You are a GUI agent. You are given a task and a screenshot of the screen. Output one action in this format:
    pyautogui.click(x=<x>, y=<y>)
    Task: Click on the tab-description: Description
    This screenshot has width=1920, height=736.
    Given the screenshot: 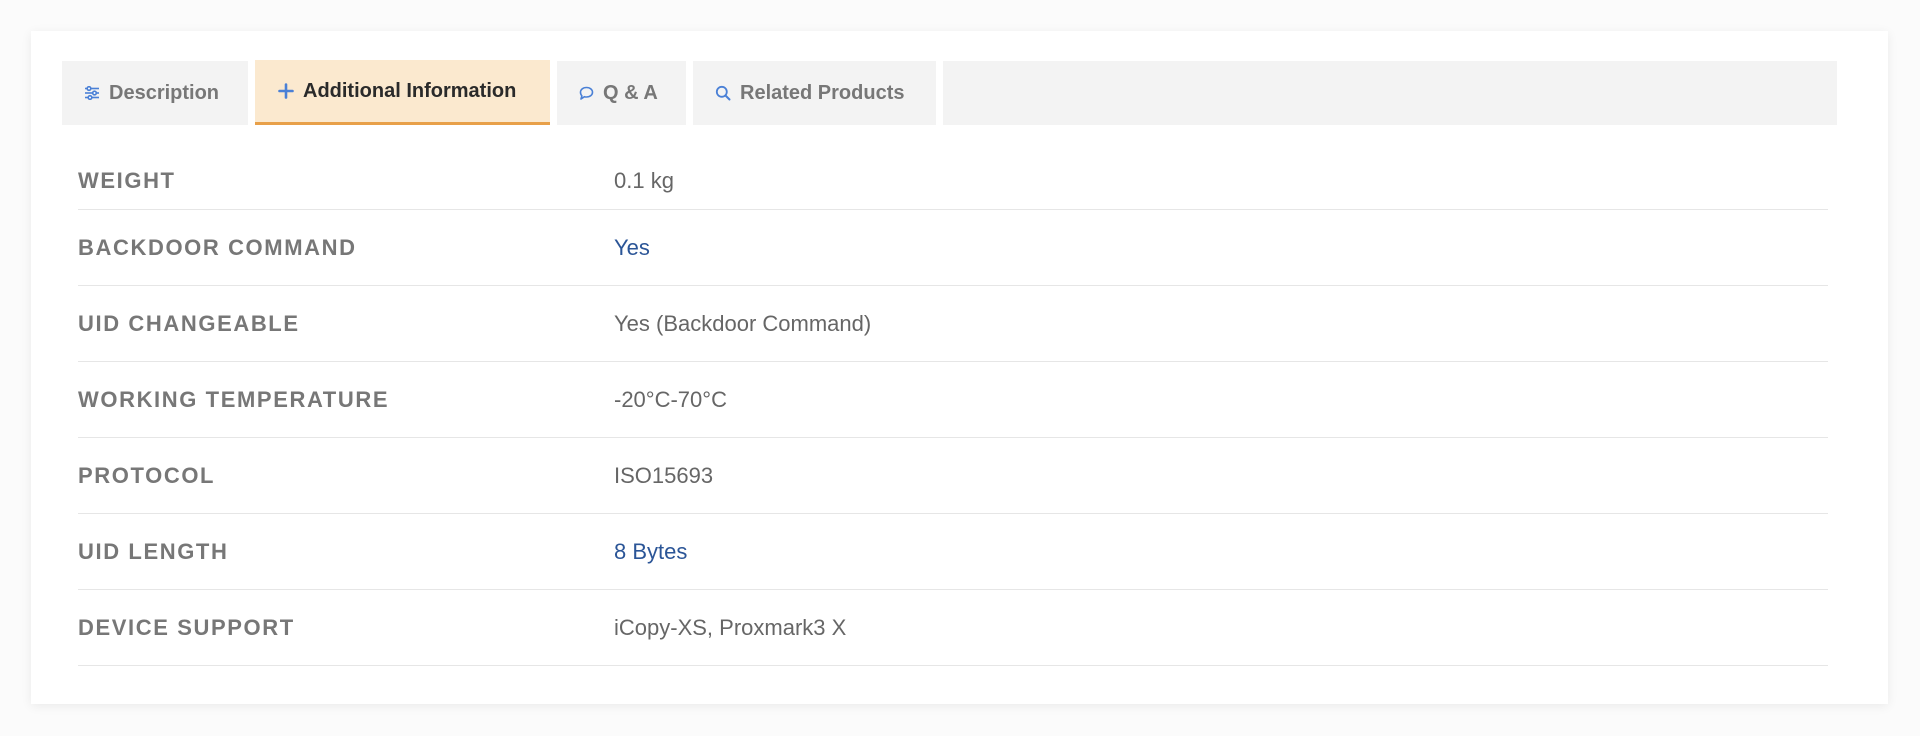 What is the action you would take?
    pyautogui.click(x=155, y=93)
    